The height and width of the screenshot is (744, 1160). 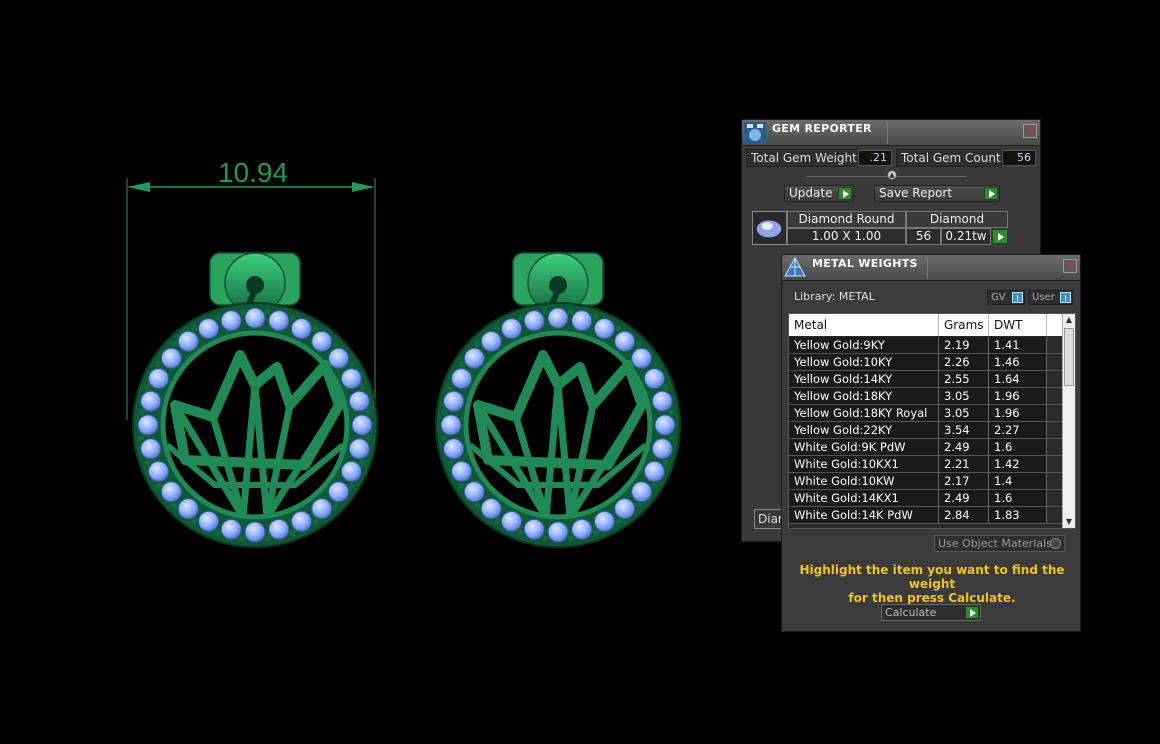 I want to click on table-row: White Gold:14KX1 2.49 1.6, so click(x=926, y=498).